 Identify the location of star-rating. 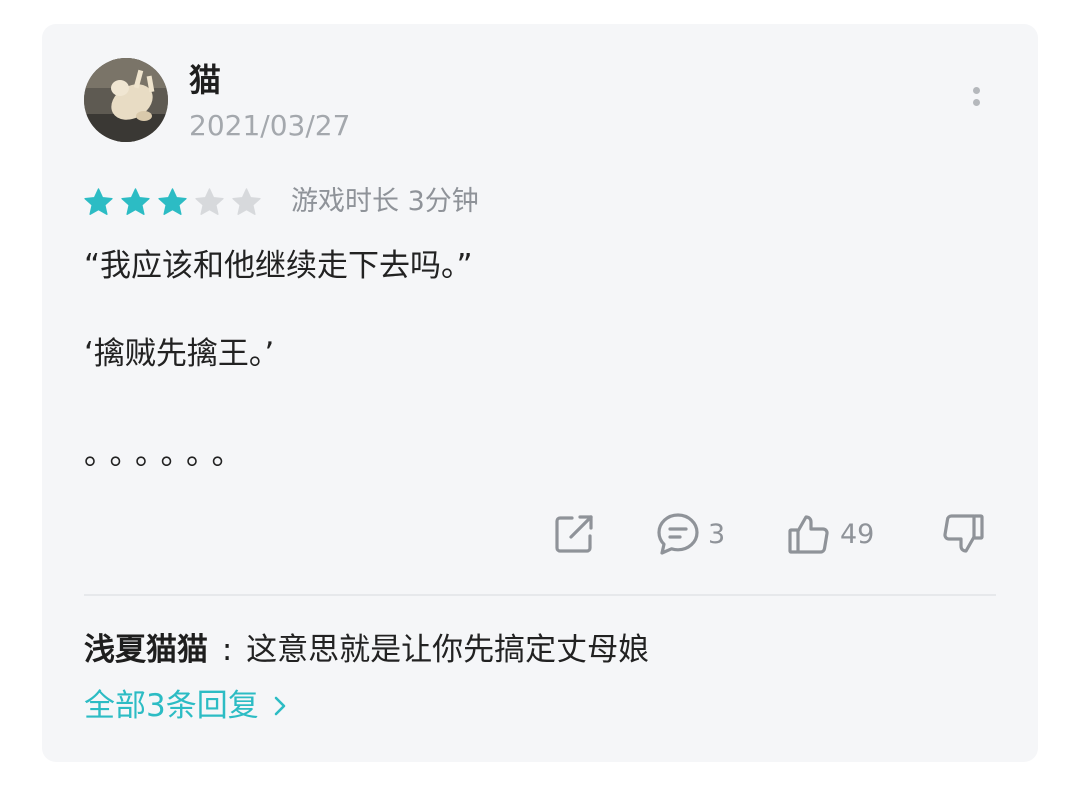
(172, 202).